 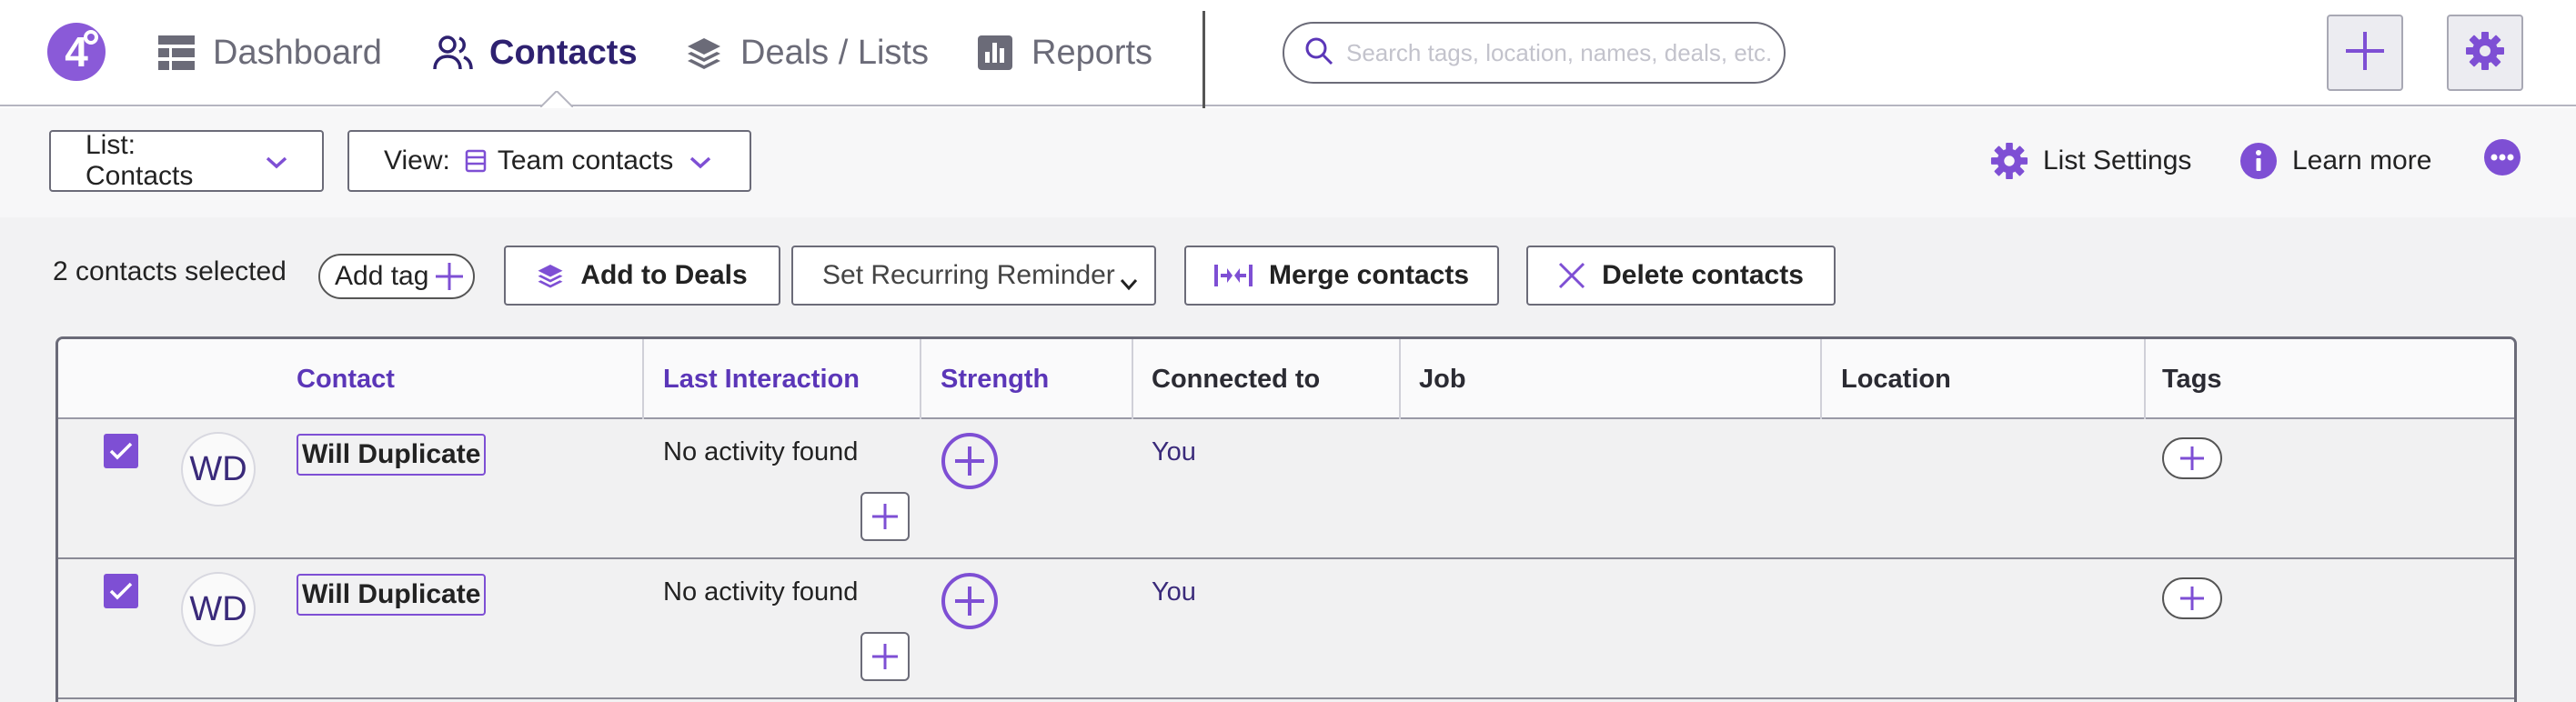 What do you see at coordinates (76, 52) in the screenshot?
I see `app-logo: 4` at bounding box center [76, 52].